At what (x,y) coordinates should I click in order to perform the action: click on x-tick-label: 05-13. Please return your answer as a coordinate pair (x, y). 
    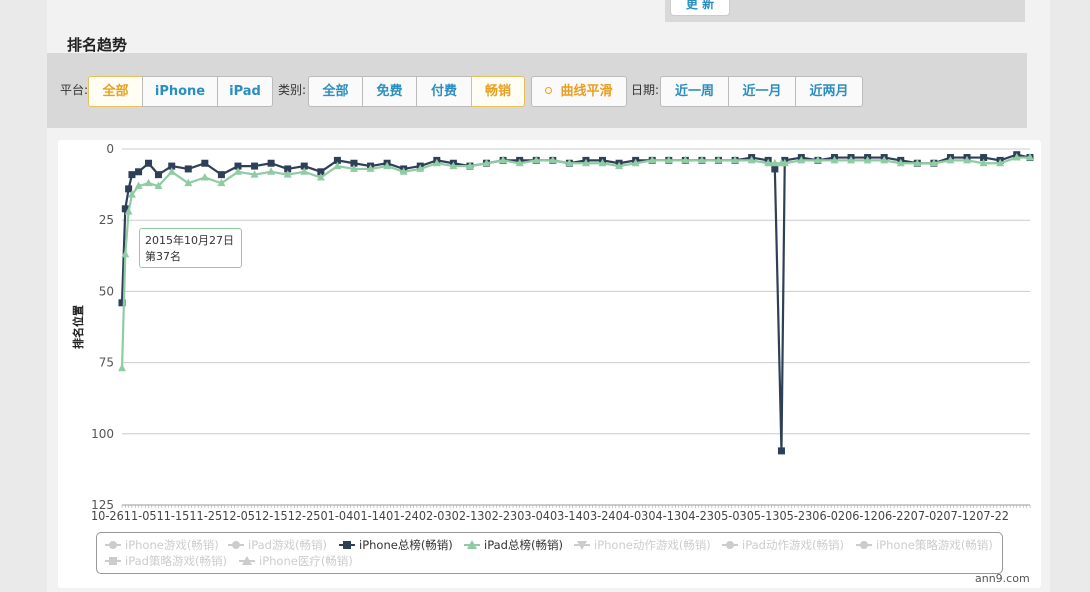
    Looking at the image, I should click on (763, 516).